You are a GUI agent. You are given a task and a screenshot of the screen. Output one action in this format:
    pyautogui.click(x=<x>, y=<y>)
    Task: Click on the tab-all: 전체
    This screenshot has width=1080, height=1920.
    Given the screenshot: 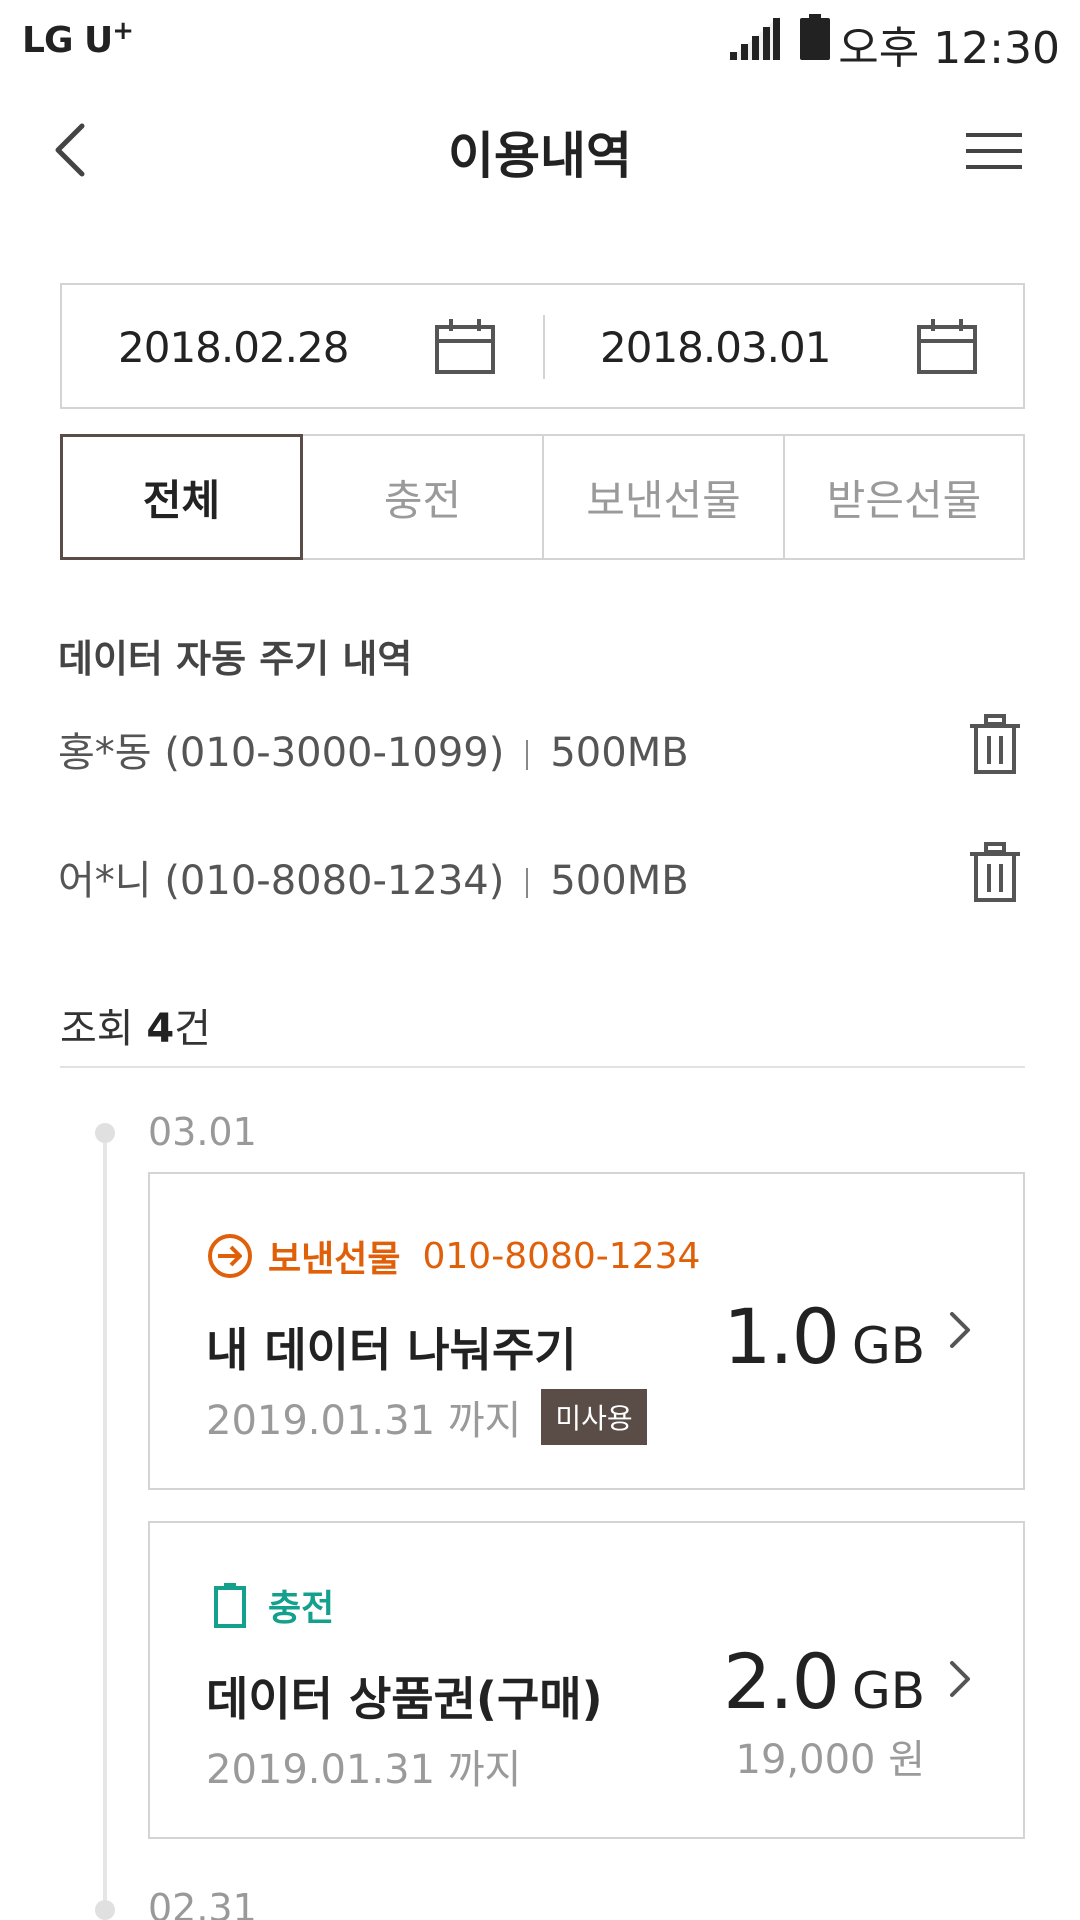 What is the action you would take?
    pyautogui.click(x=181, y=497)
    